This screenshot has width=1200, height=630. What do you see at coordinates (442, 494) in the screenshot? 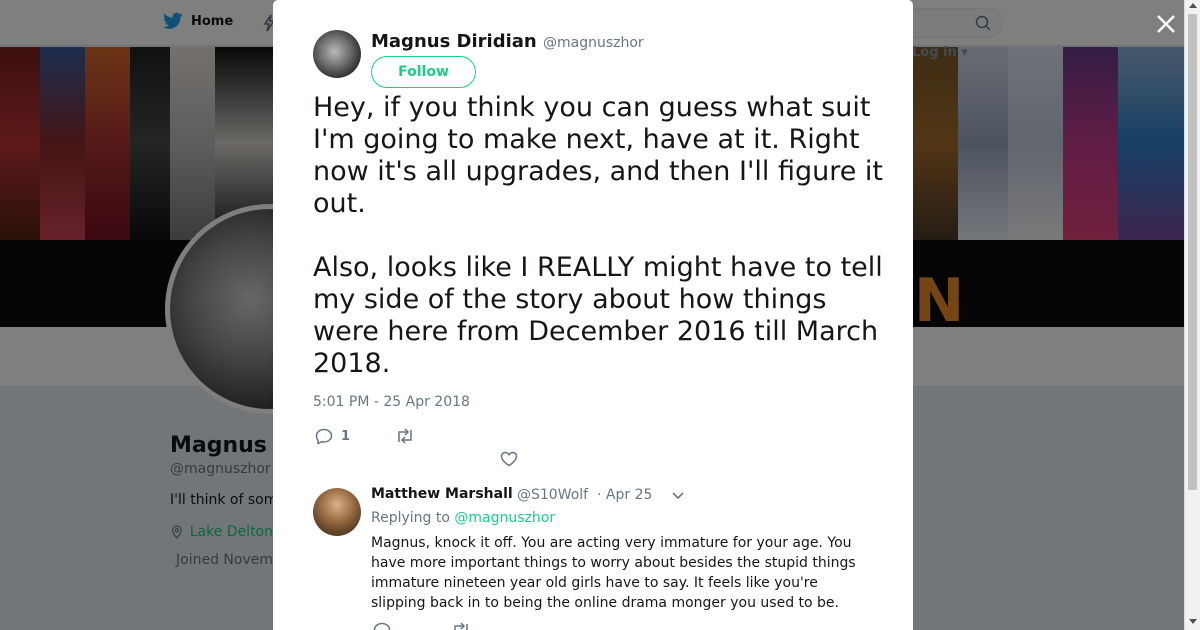
I see `reply-author-name: Matthew Marshall` at bounding box center [442, 494].